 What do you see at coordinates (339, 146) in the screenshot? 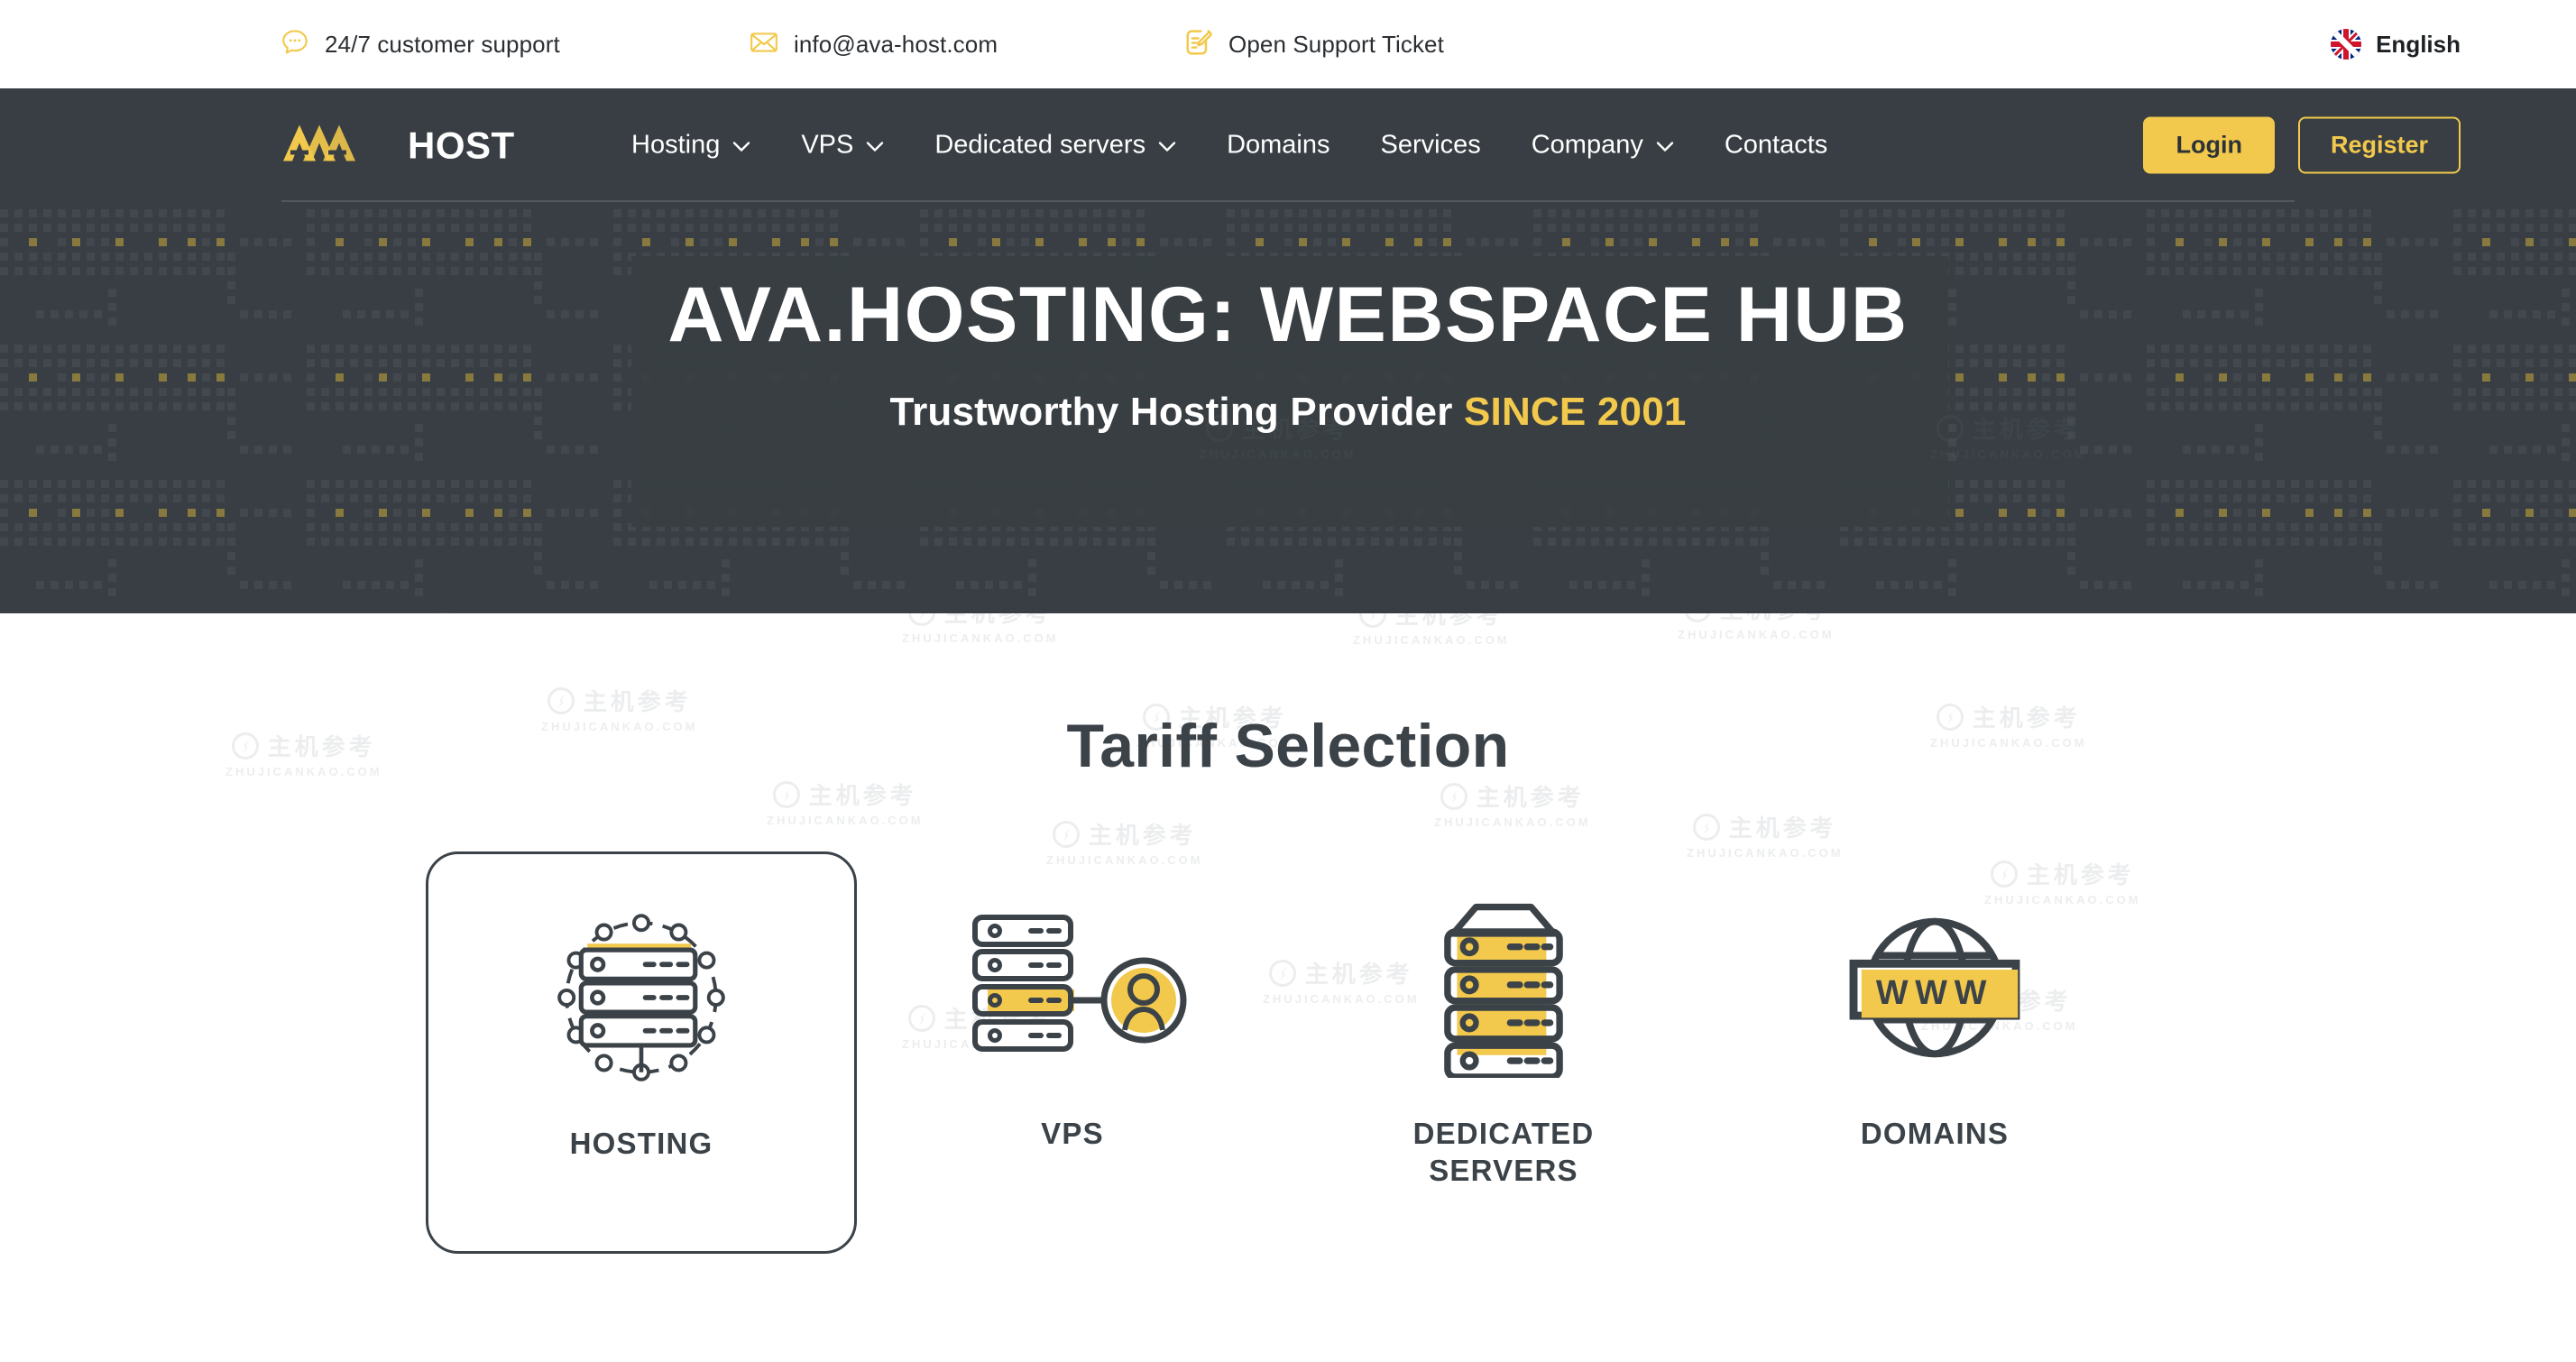
I see `ava-logo-icon` at bounding box center [339, 146].